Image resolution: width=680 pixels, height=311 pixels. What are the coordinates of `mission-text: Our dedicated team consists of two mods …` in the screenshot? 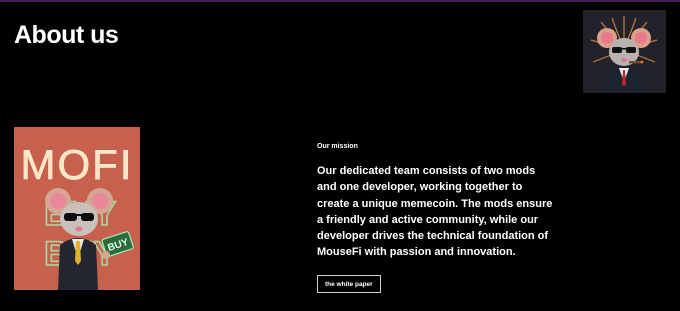 It's located at (435, 212).